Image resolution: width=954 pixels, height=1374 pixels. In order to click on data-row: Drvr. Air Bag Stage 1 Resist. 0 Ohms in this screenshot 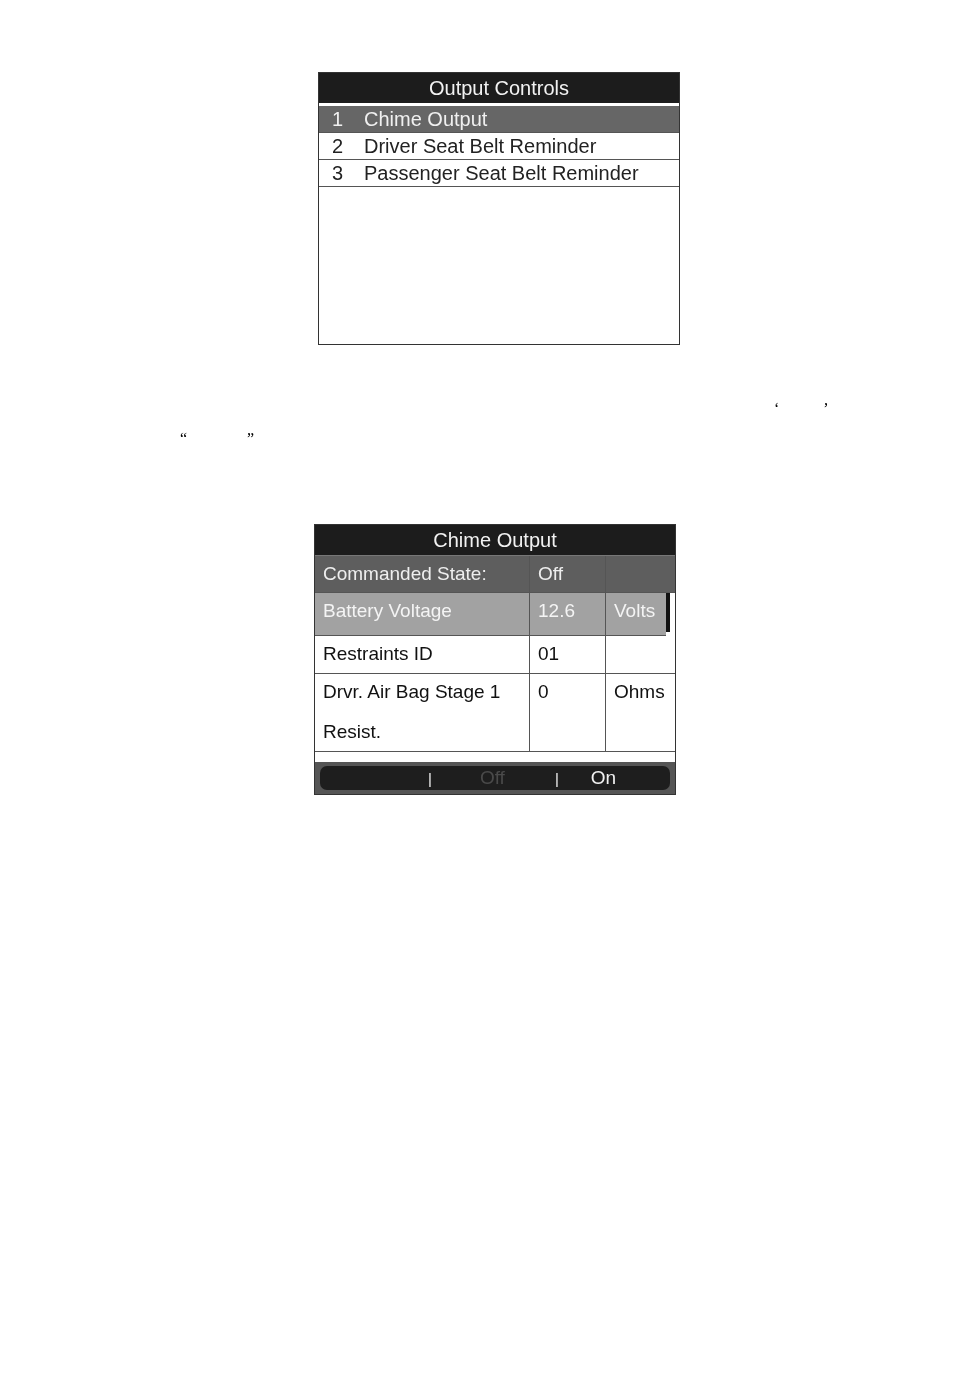, I will do `click(495, 713)`.